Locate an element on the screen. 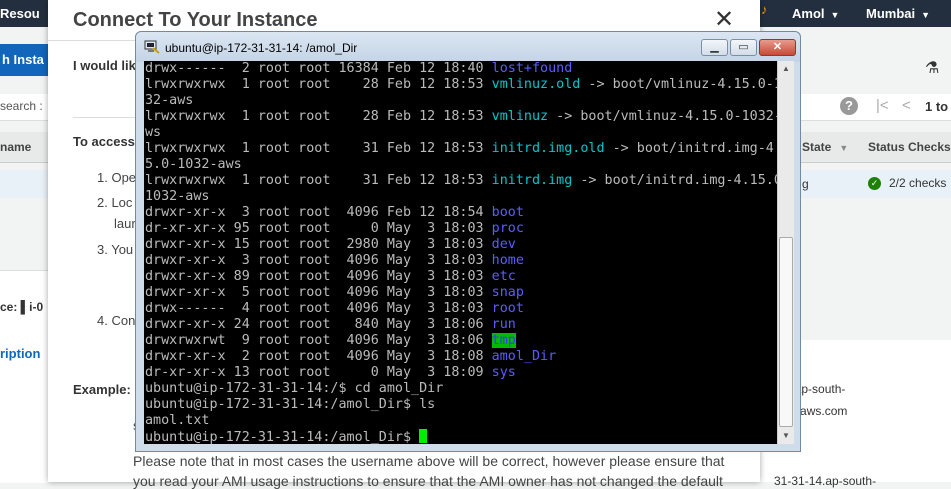  terminal-line: 32-aws is located at coordinates (169, 100).